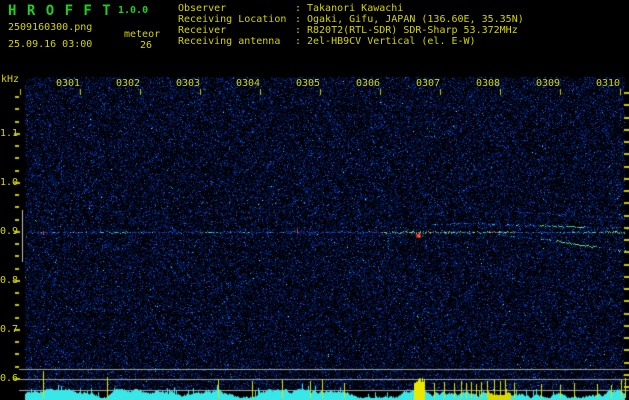  What do you see at coordinates (50, 27) in the screenshot?
I see `output-filename: 2509160300.png` at bounding box center [50, 27].